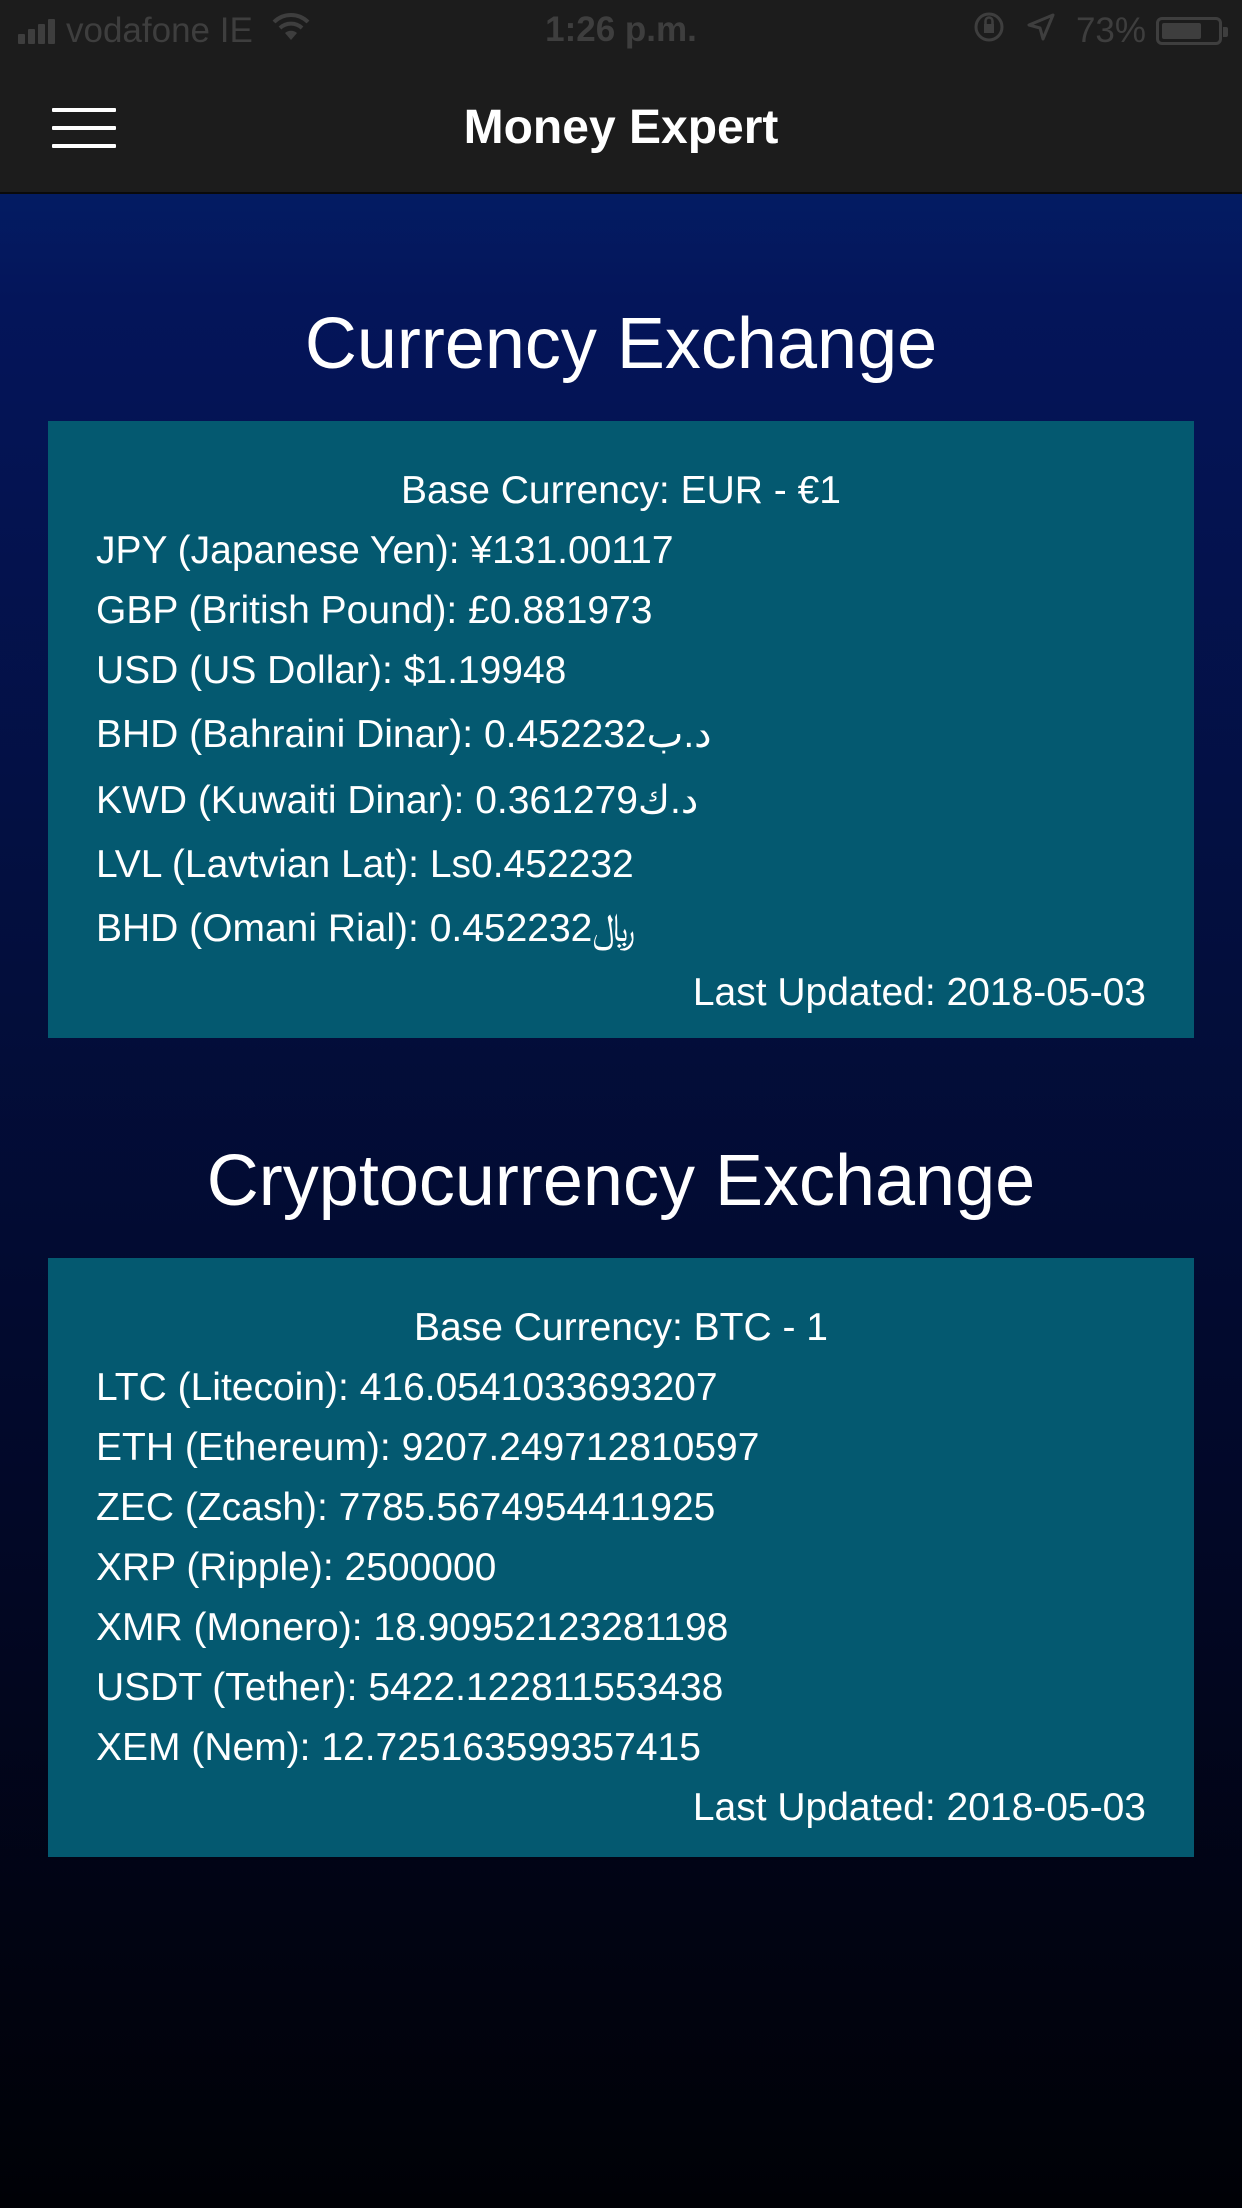  What do you see at coordinates (621, 490) in the screenshot?
I see `currency-base: Base Currency: EUR - €1` at bounding box center [621, 490].